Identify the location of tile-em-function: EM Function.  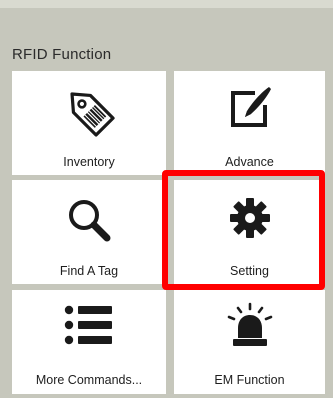
(249, 342).